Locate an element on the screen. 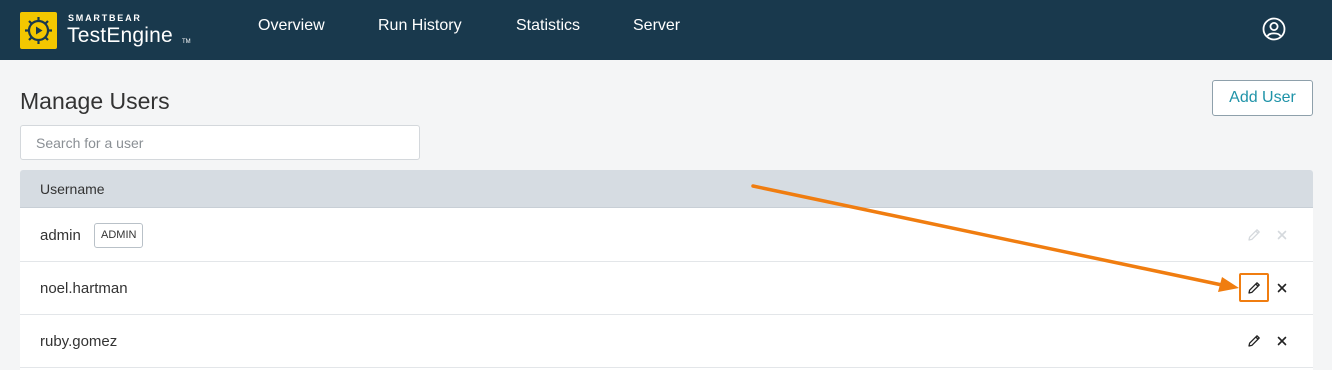  table-row: admin ADMIN is located at coordinates (666, 235).